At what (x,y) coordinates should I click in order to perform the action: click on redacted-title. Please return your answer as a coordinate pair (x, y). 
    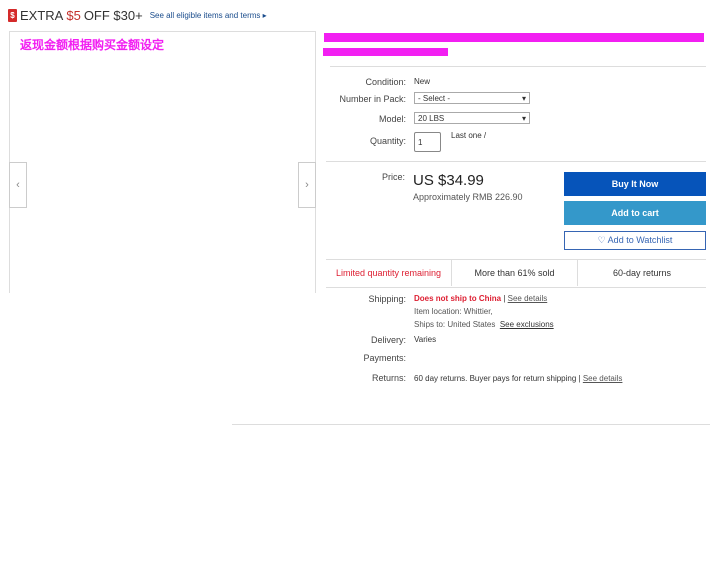
    Looking at the image, I should click on (514, 37).